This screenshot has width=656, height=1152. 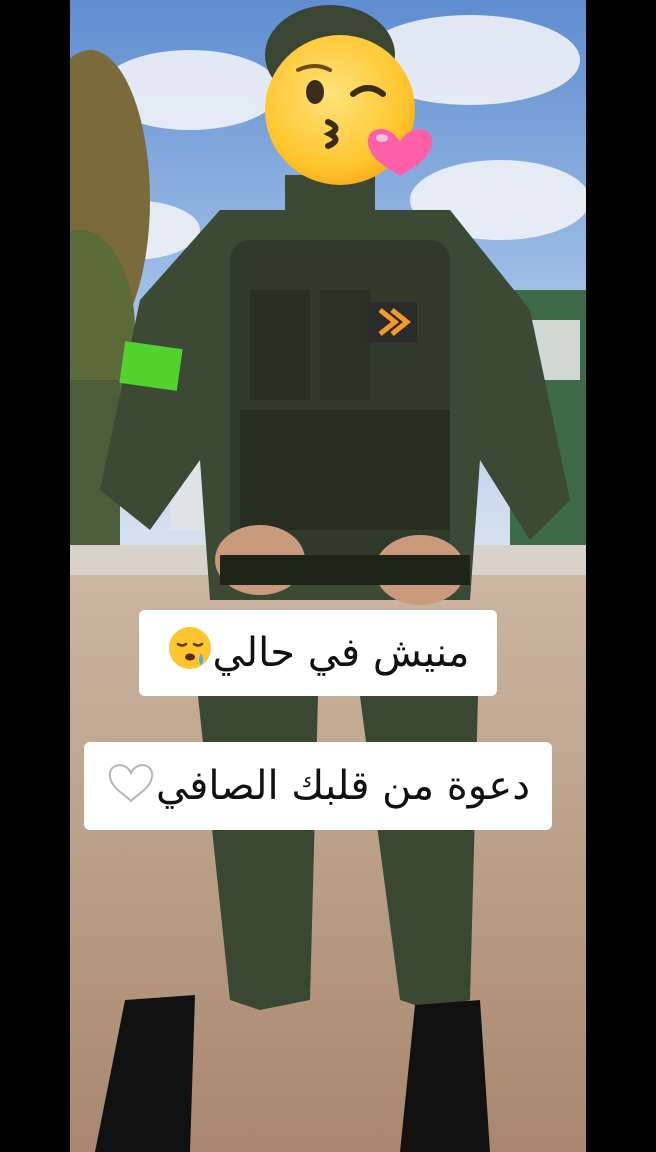 I want to click on caption-line-1: منيش في حالي, so click(x=318, y=653).